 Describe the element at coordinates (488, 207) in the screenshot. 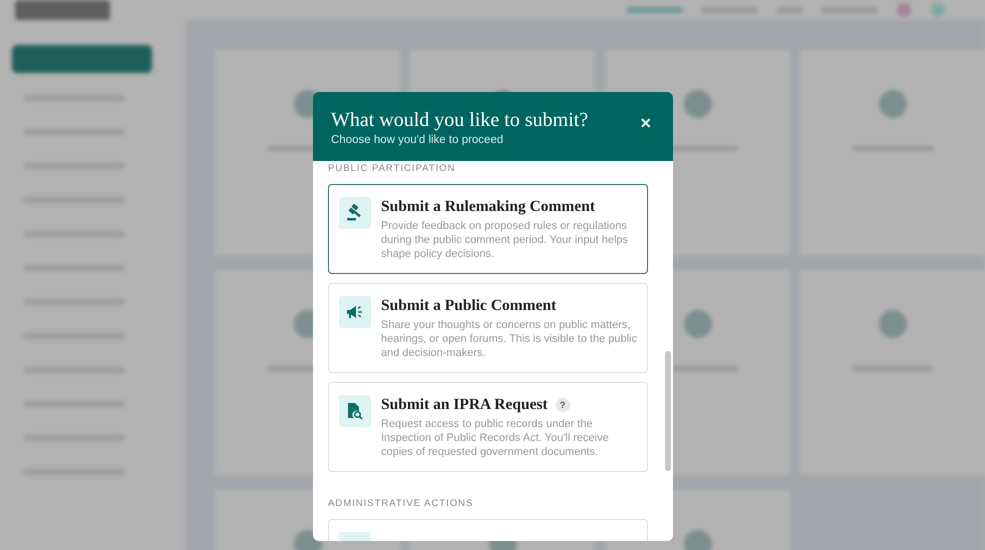

I see `option-title: Submit a Rulemaking Comment` at that location.